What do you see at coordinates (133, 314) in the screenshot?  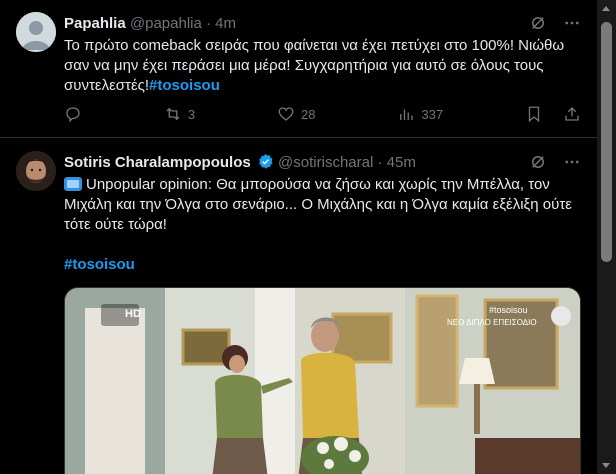 I see `hd-label: HD` at bounding box center [133, 314].